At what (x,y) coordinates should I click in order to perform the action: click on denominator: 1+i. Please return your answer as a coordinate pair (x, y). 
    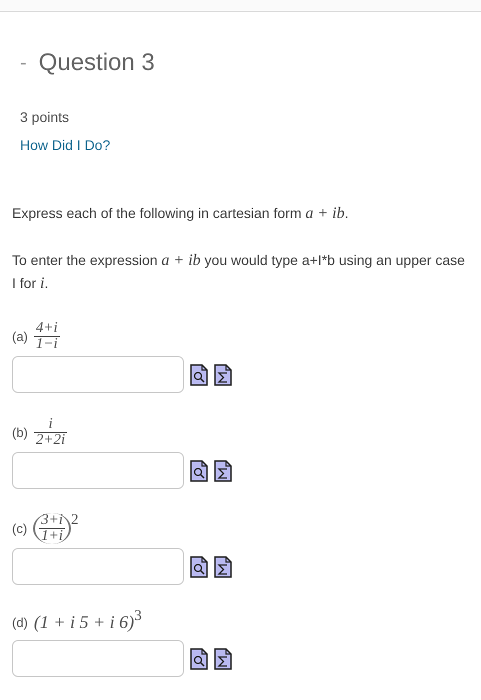
    Looking at the image, I should click on (52, 536).